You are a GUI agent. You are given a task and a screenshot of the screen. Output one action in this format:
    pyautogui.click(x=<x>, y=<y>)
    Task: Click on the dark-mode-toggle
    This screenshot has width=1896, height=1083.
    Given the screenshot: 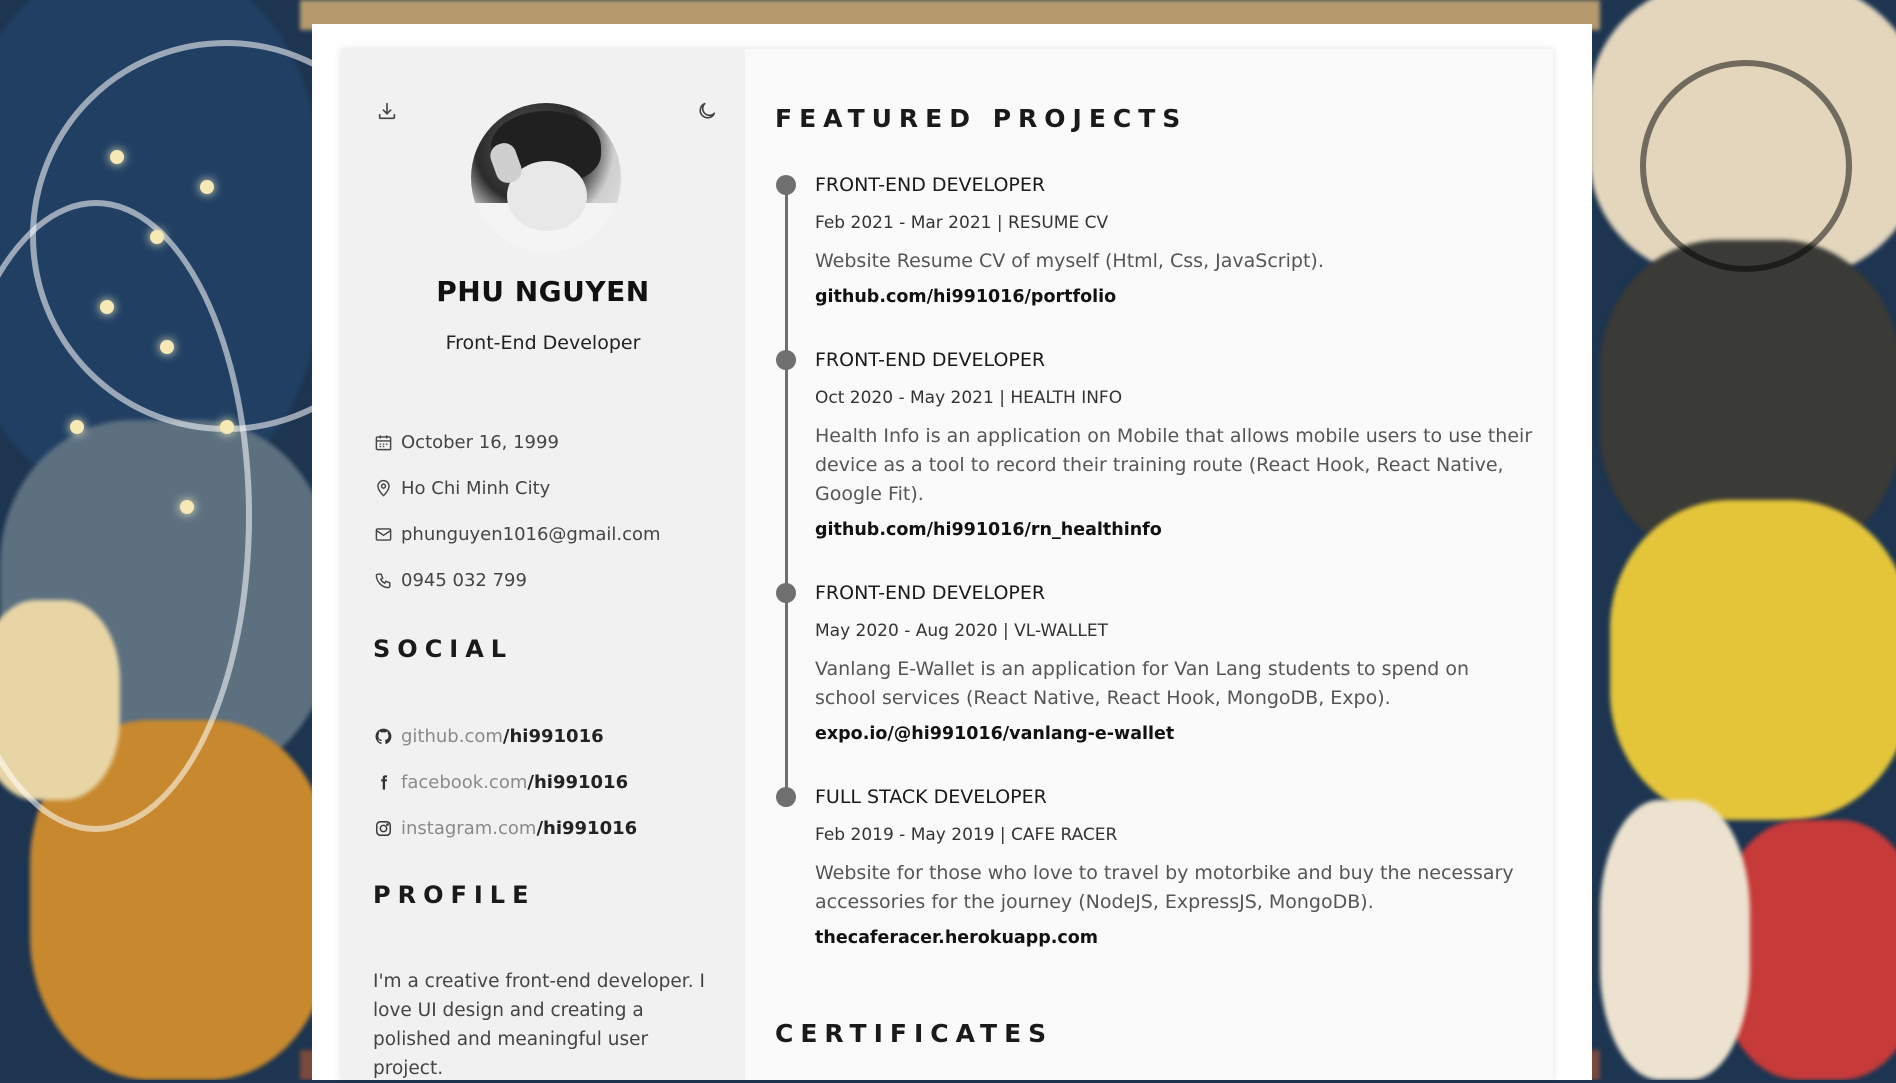 What is the action you would take?
    pyautogui.click(x=707, y=113)
    